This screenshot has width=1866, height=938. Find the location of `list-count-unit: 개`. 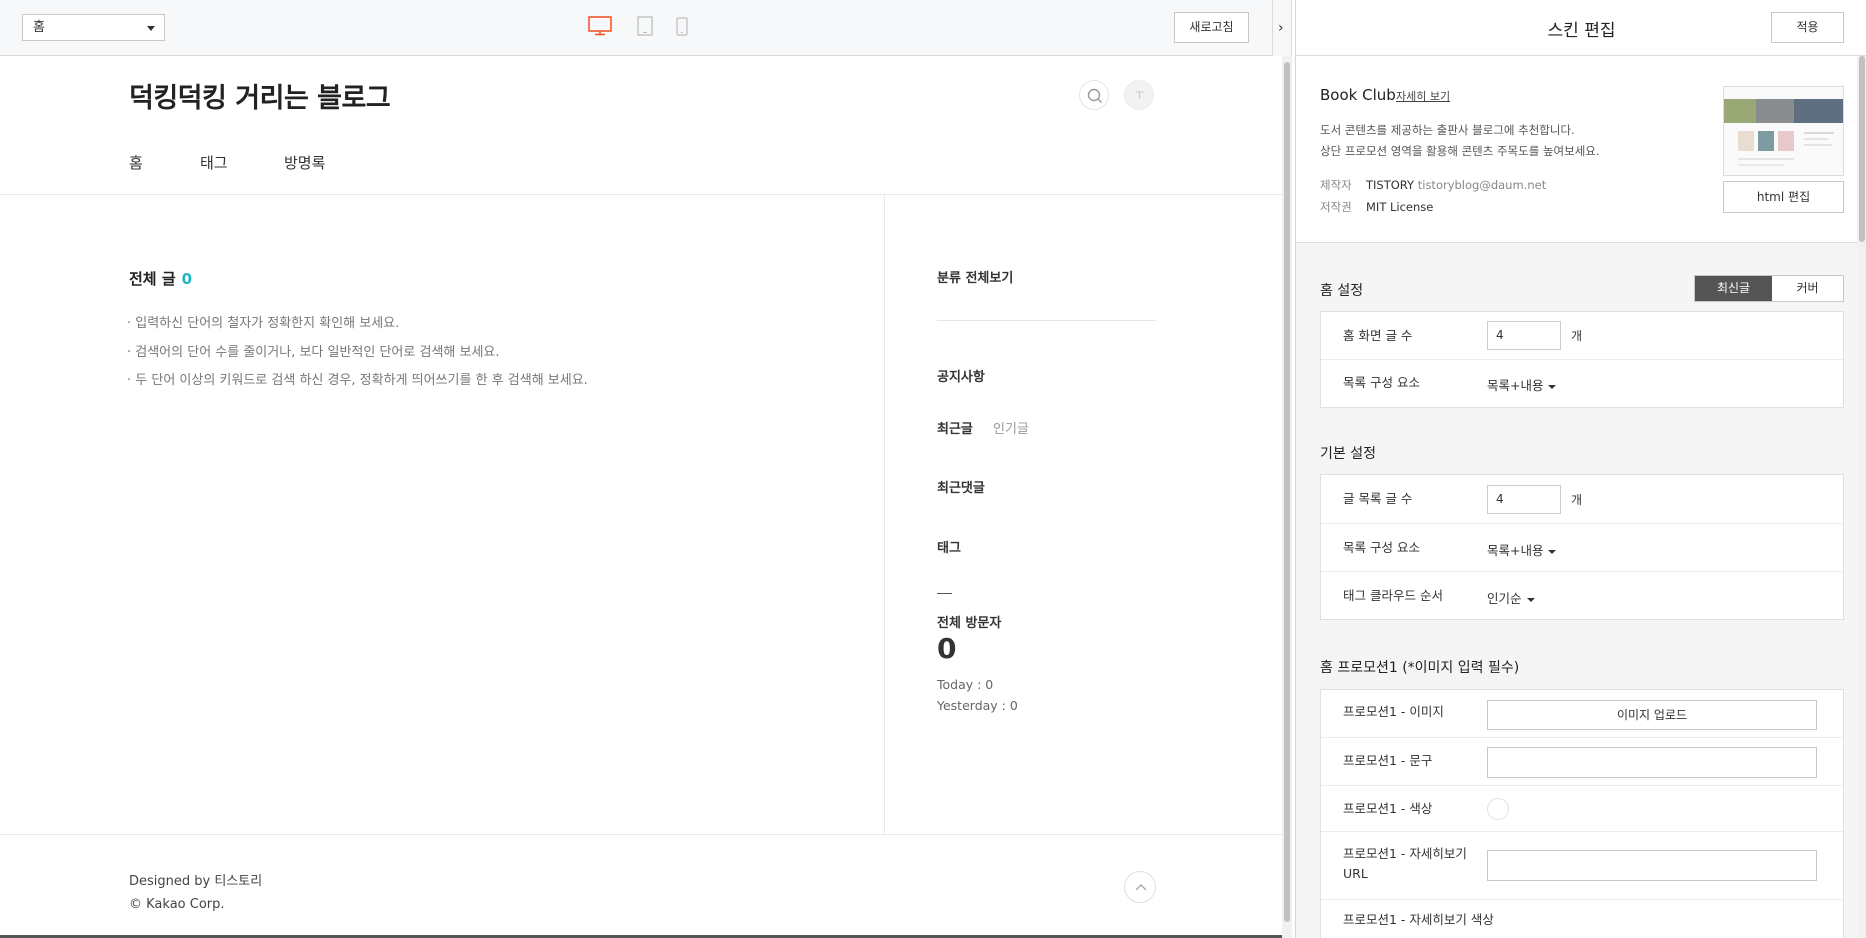

list-count-unit: 개 is located at coordinates (1577, 500).